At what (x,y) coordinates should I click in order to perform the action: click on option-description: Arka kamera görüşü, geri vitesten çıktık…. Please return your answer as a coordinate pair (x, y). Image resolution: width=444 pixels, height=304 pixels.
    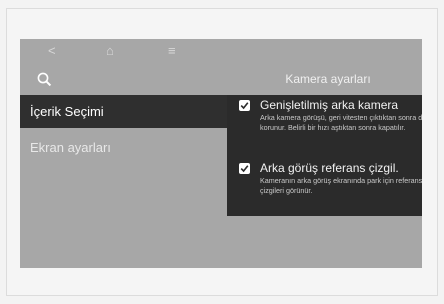
    Looking at the image, I should click on (341, 122).